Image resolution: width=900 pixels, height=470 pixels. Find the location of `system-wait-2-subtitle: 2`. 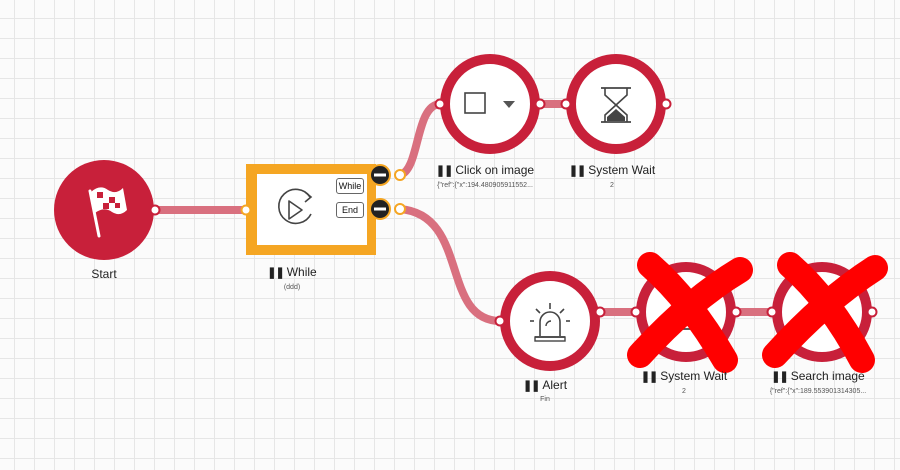

system-wait-2-subtitle: 2 is located at coordinates (684, 391).